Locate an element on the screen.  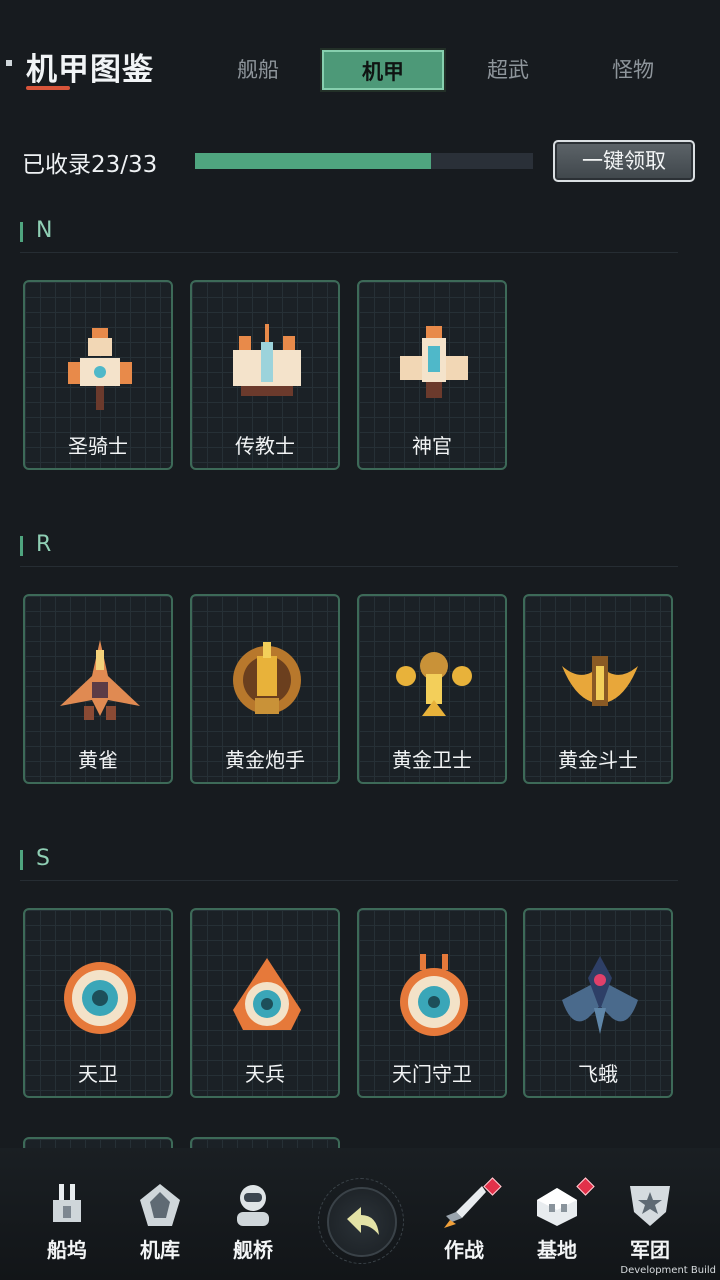
mech-name: 黄金斗士 is located at coordinates (598, 760).